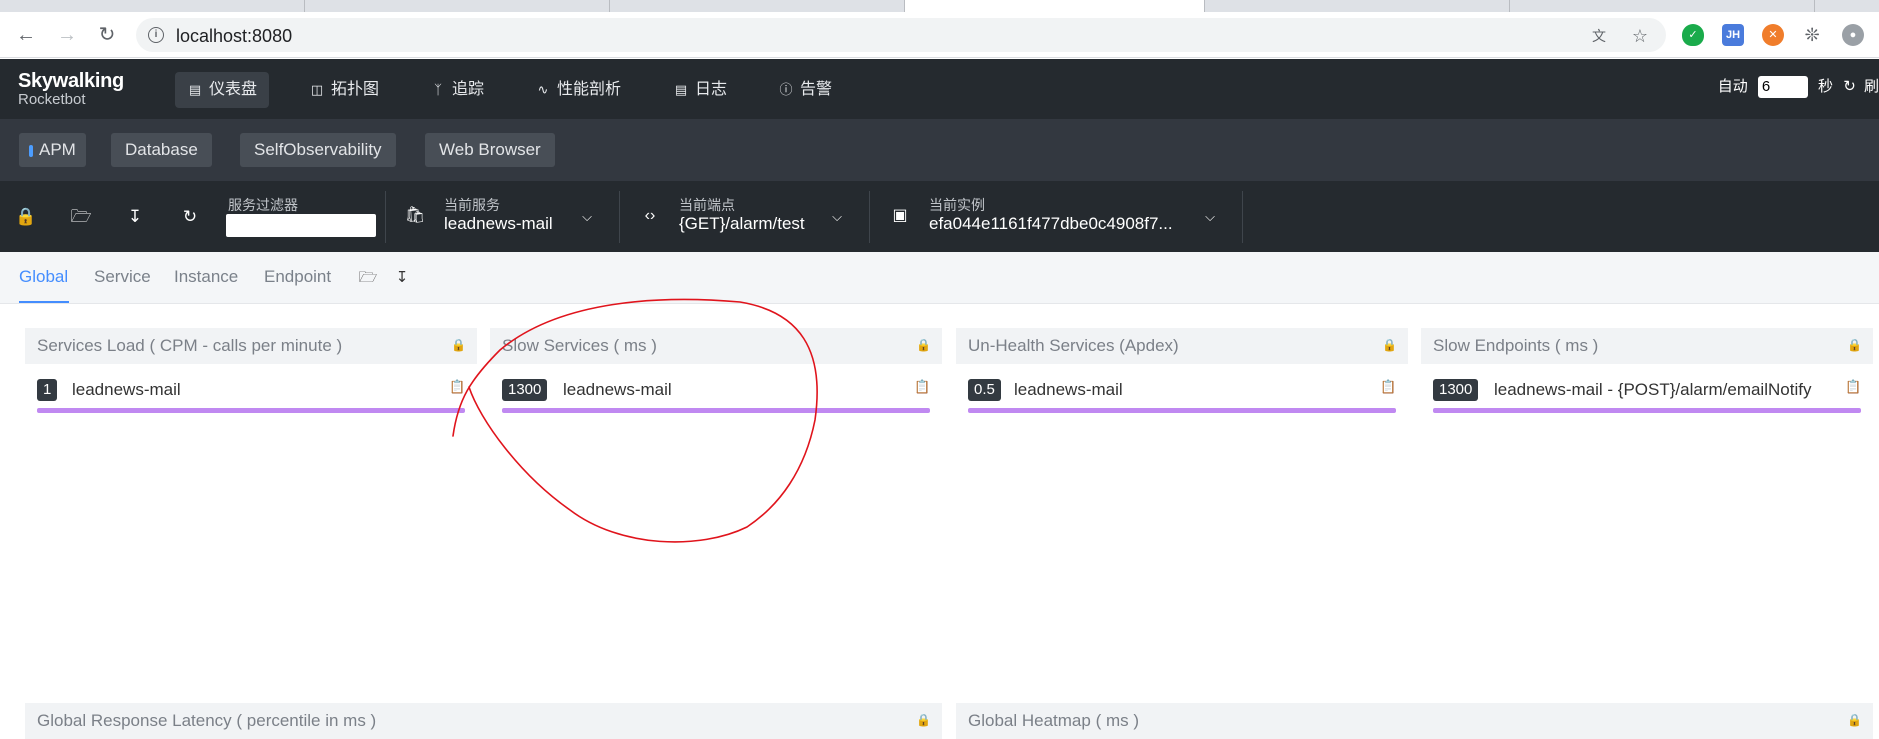 The height and width of the screenshot is (739, 1879). Describe the element at coordinates (1640, 36) in the screenshot. I see `bookmark-star-icon: ☆` at that location.